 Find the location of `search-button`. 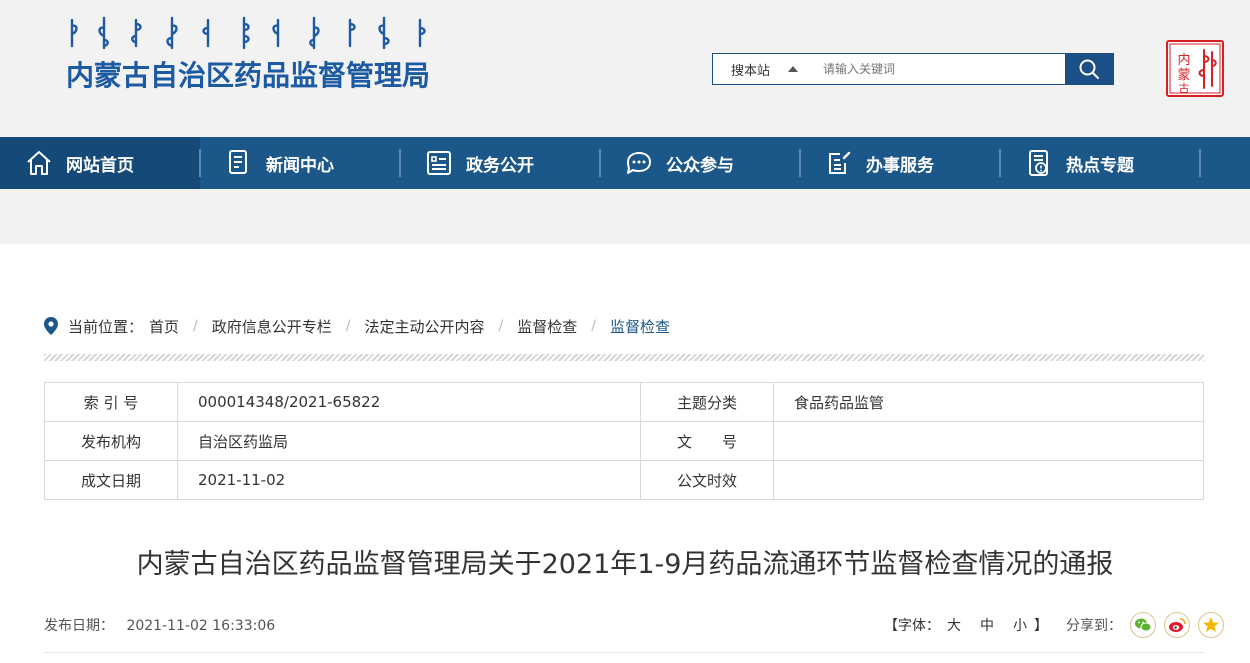

search-button is located at coordinates (1089, 69).